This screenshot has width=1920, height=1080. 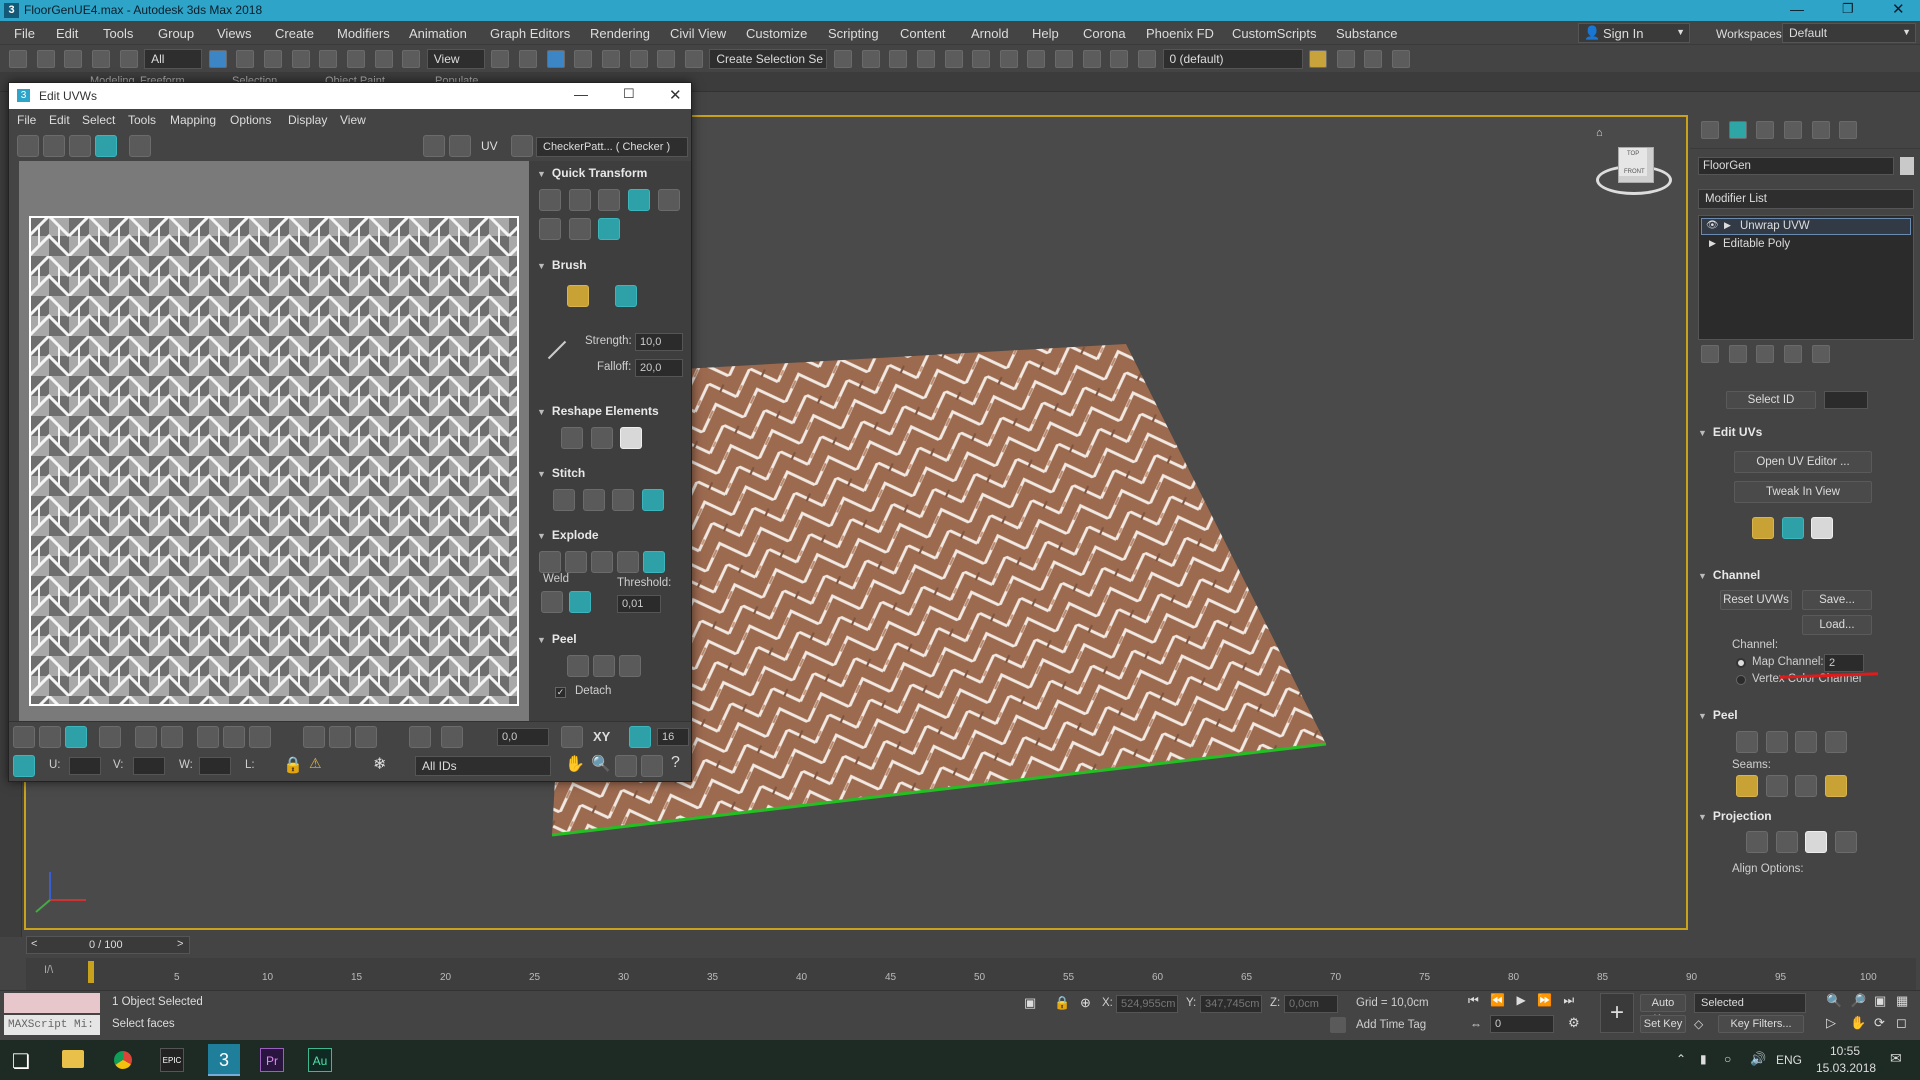 What do you see at coordinates (28, 146) in the screenshot?
I see `uv-move-icon` at bounding box center [28, 146].